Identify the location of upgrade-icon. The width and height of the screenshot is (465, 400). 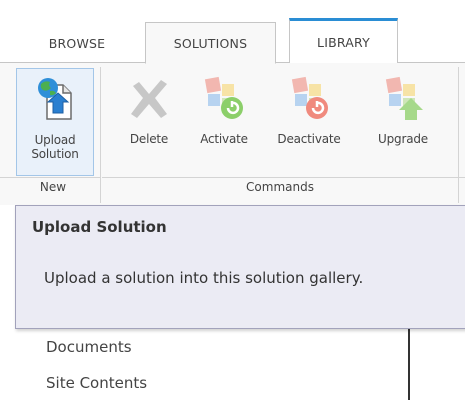
(404, 98).